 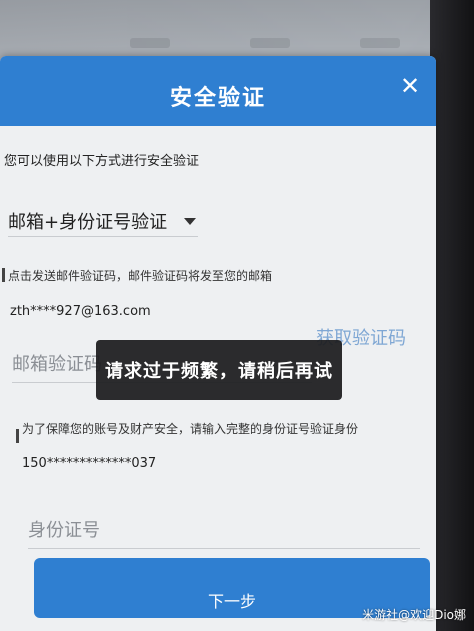 I want to click on chevron-down-icon, so click(x=190, y=221).